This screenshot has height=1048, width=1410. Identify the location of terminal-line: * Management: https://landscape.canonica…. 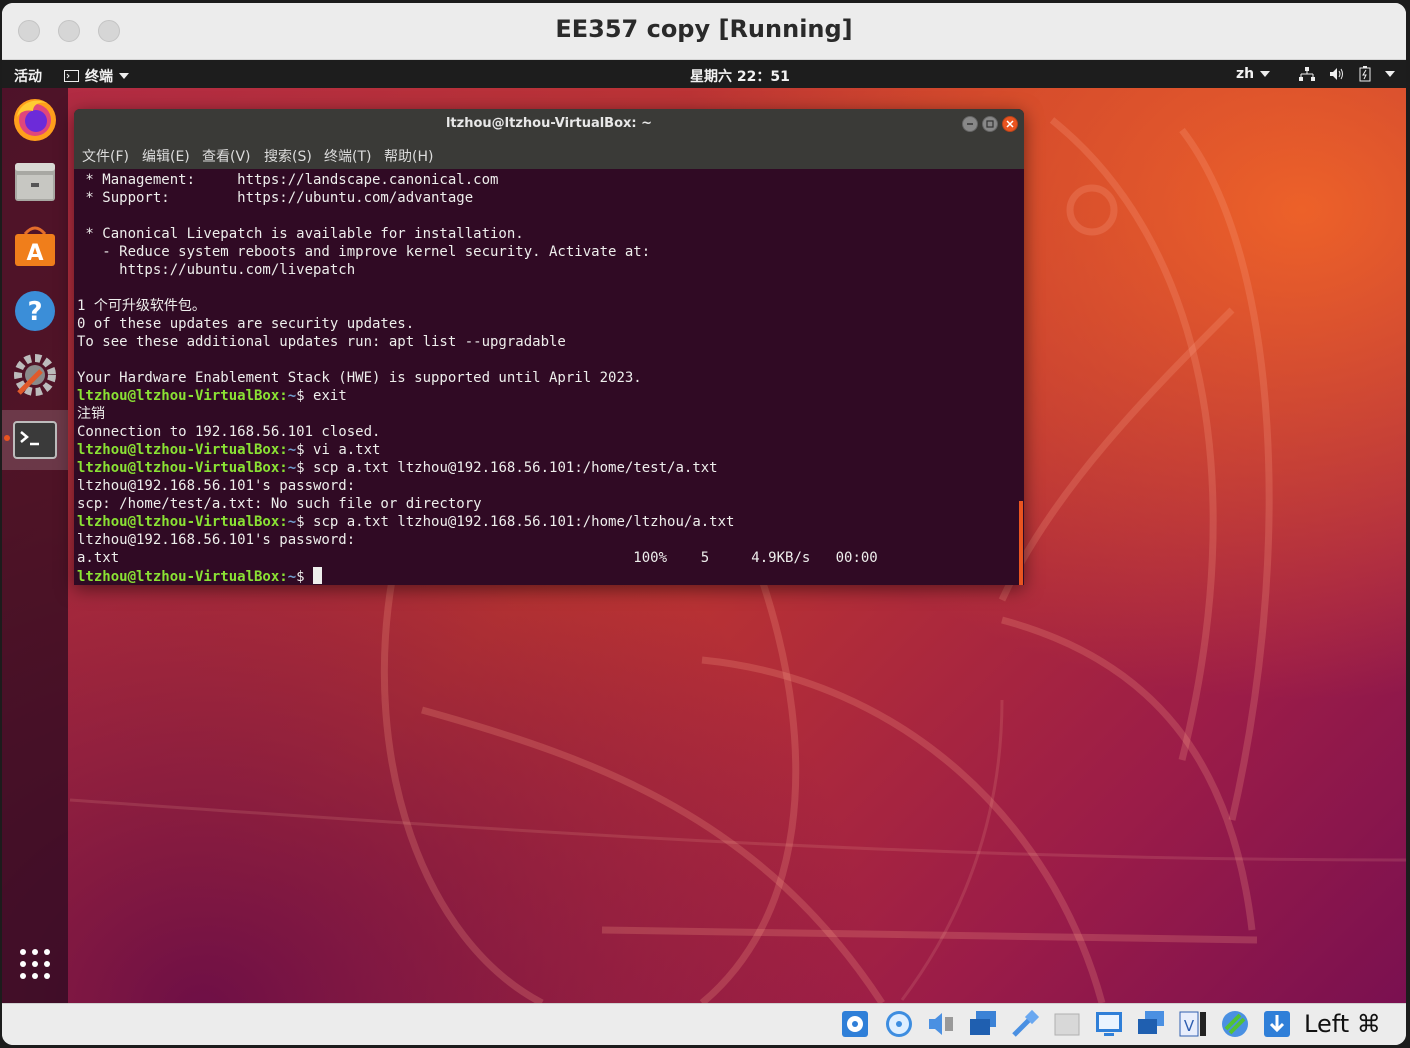
(288, 180).